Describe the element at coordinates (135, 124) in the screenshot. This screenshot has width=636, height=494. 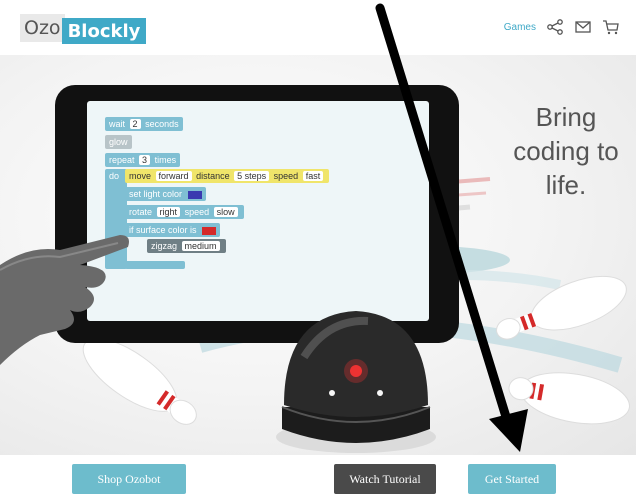
I see `wait-value: 2` at that location.